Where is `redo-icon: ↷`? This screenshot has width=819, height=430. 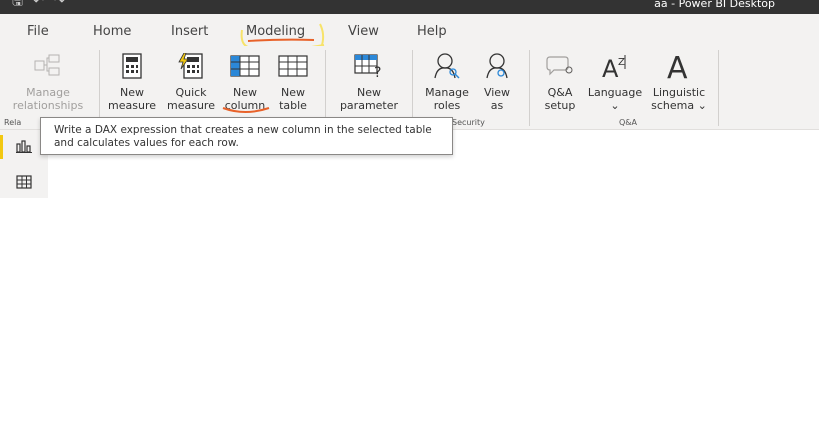
redo-icon: ↷ is located at coordinates (59, 4).